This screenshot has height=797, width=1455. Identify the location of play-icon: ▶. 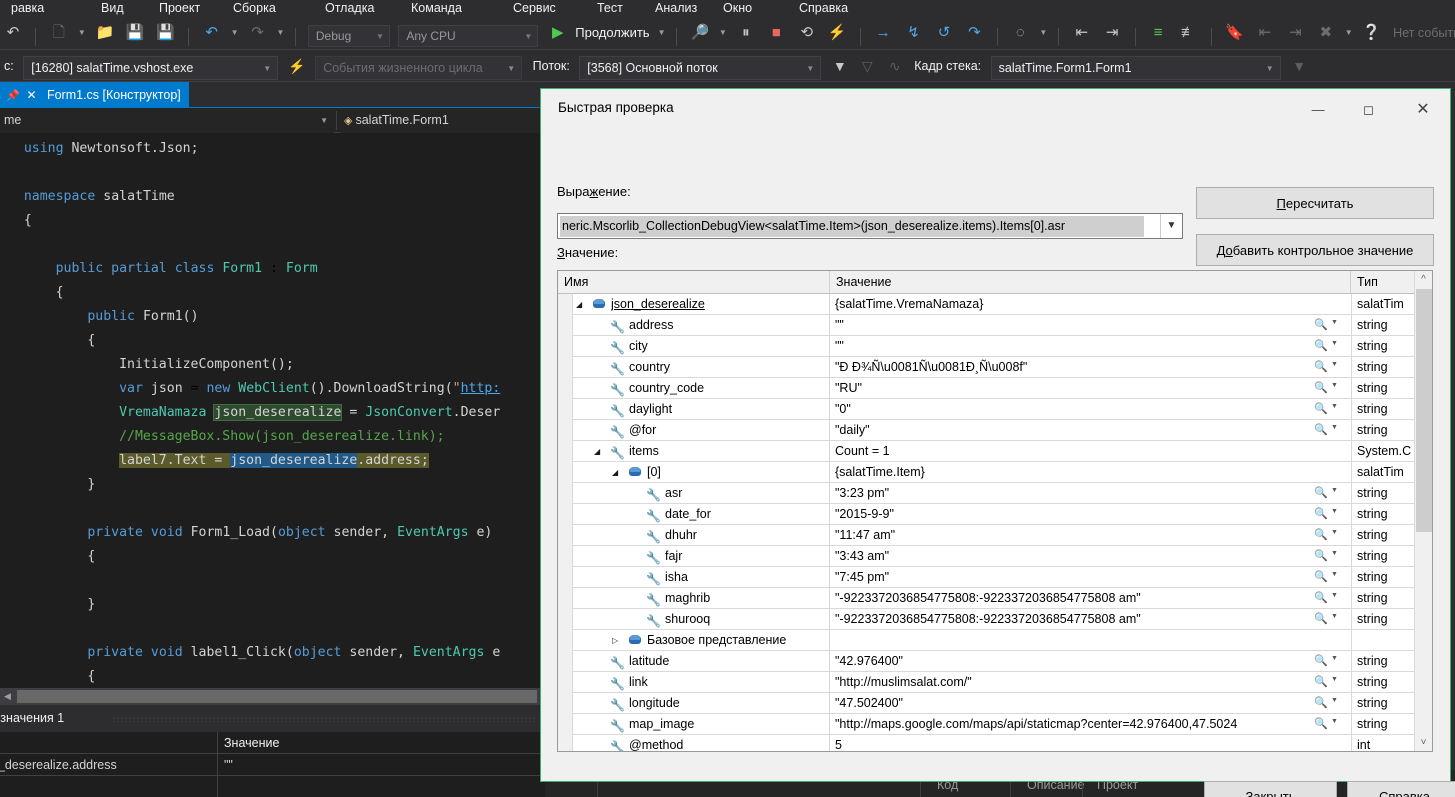
(558, 32).